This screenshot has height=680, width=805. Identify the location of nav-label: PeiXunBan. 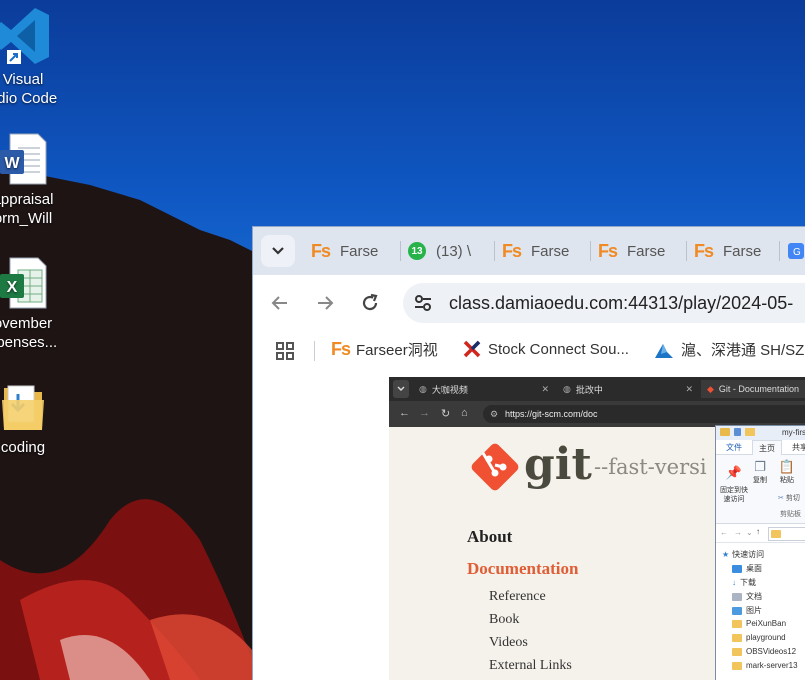
(766, 623).